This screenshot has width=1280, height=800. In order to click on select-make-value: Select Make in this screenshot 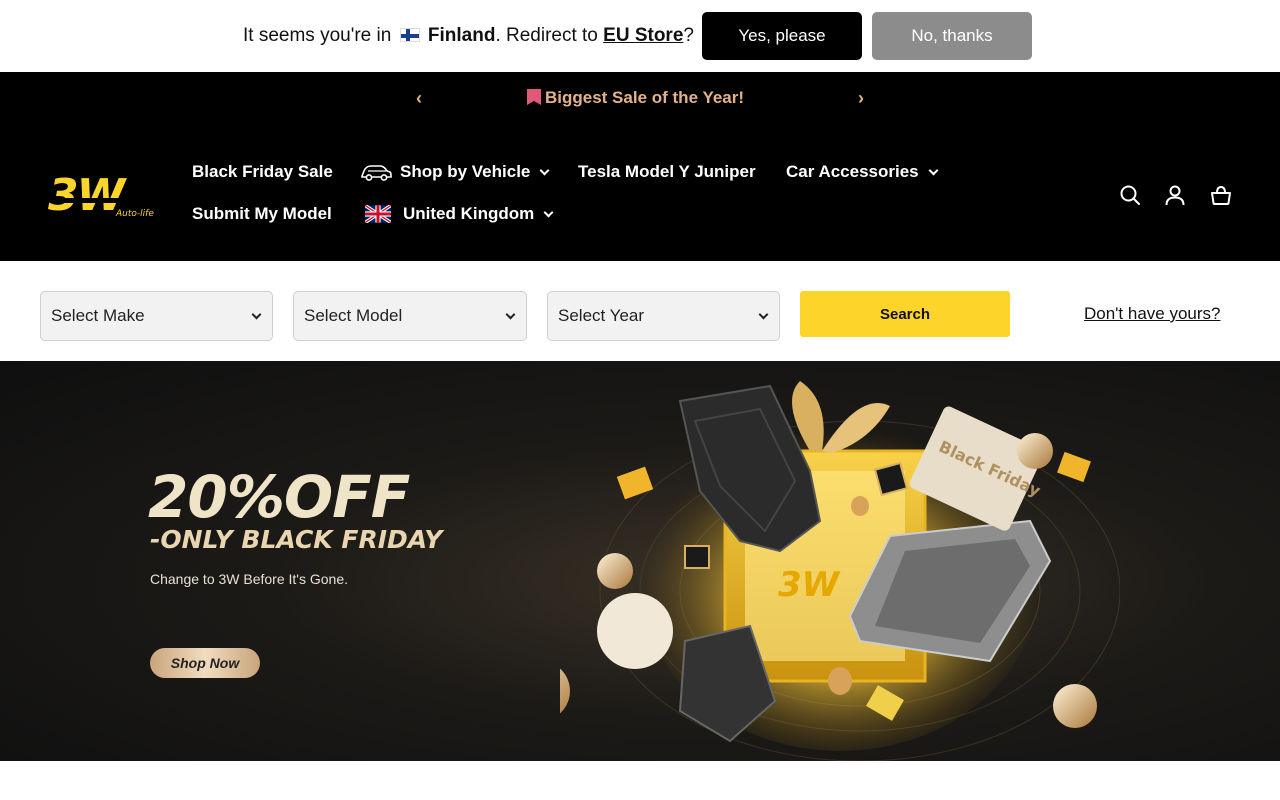, I will do `click(98, 315)`.